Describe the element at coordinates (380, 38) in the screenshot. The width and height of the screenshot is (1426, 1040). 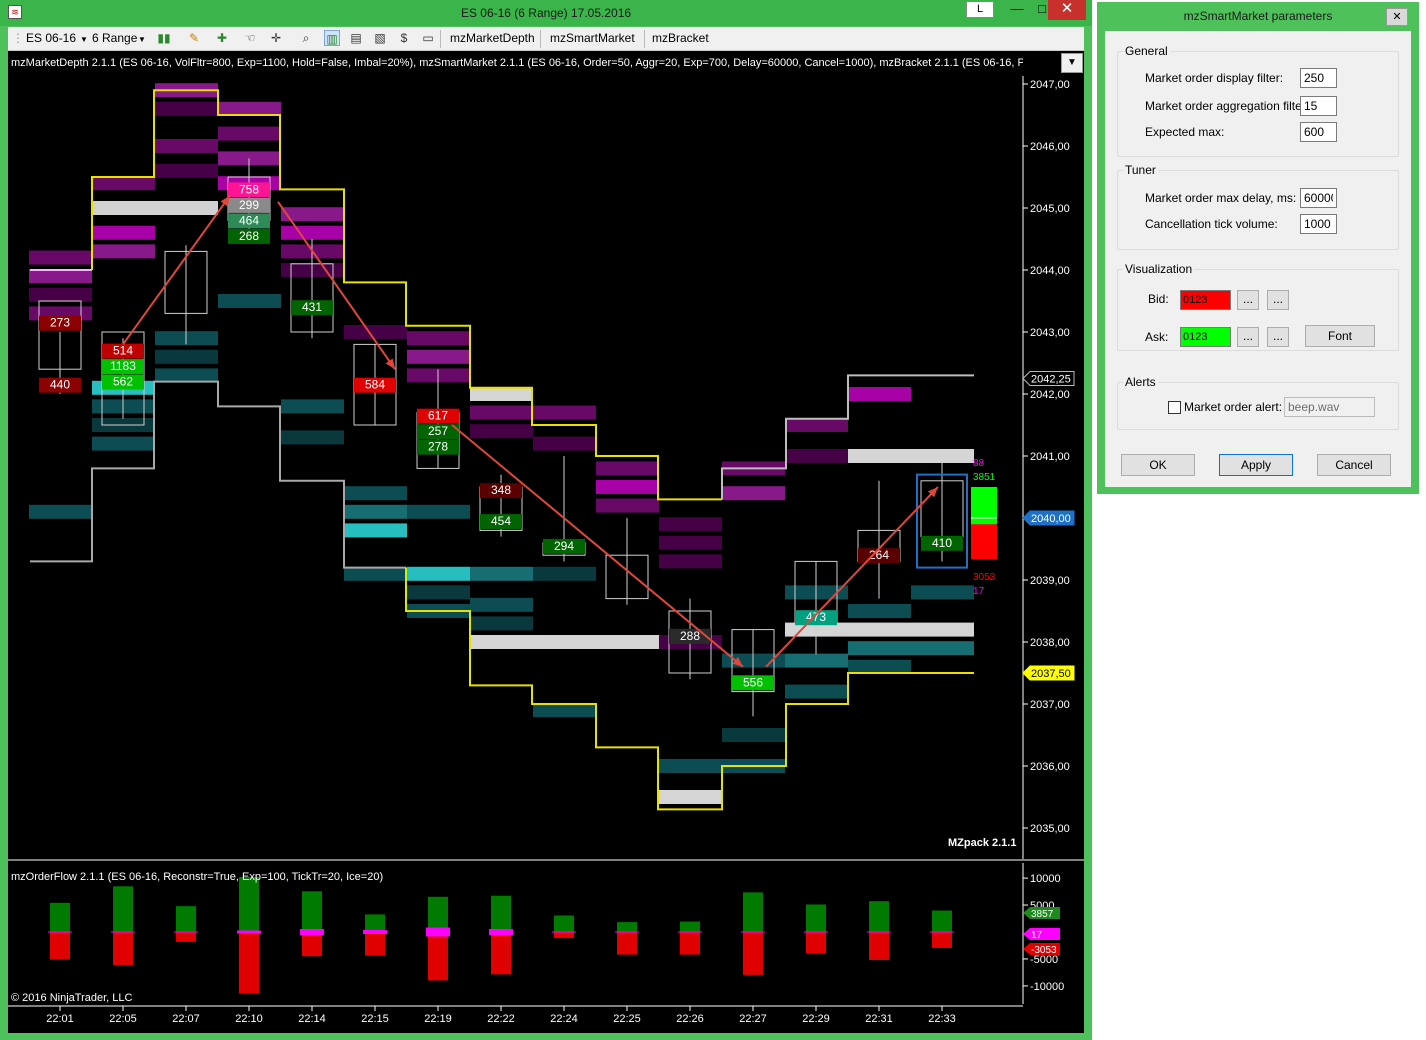
I see `data-box-icon: ▧` at that location.